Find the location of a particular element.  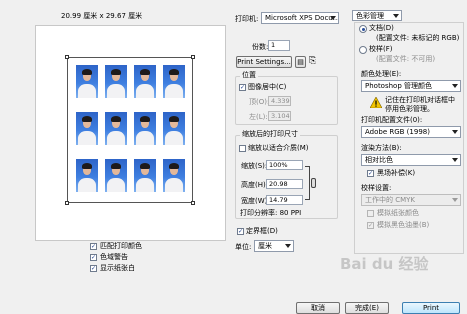

printer-profile-select: Adobe RGB (1998) is located at coordinates (411, 132).